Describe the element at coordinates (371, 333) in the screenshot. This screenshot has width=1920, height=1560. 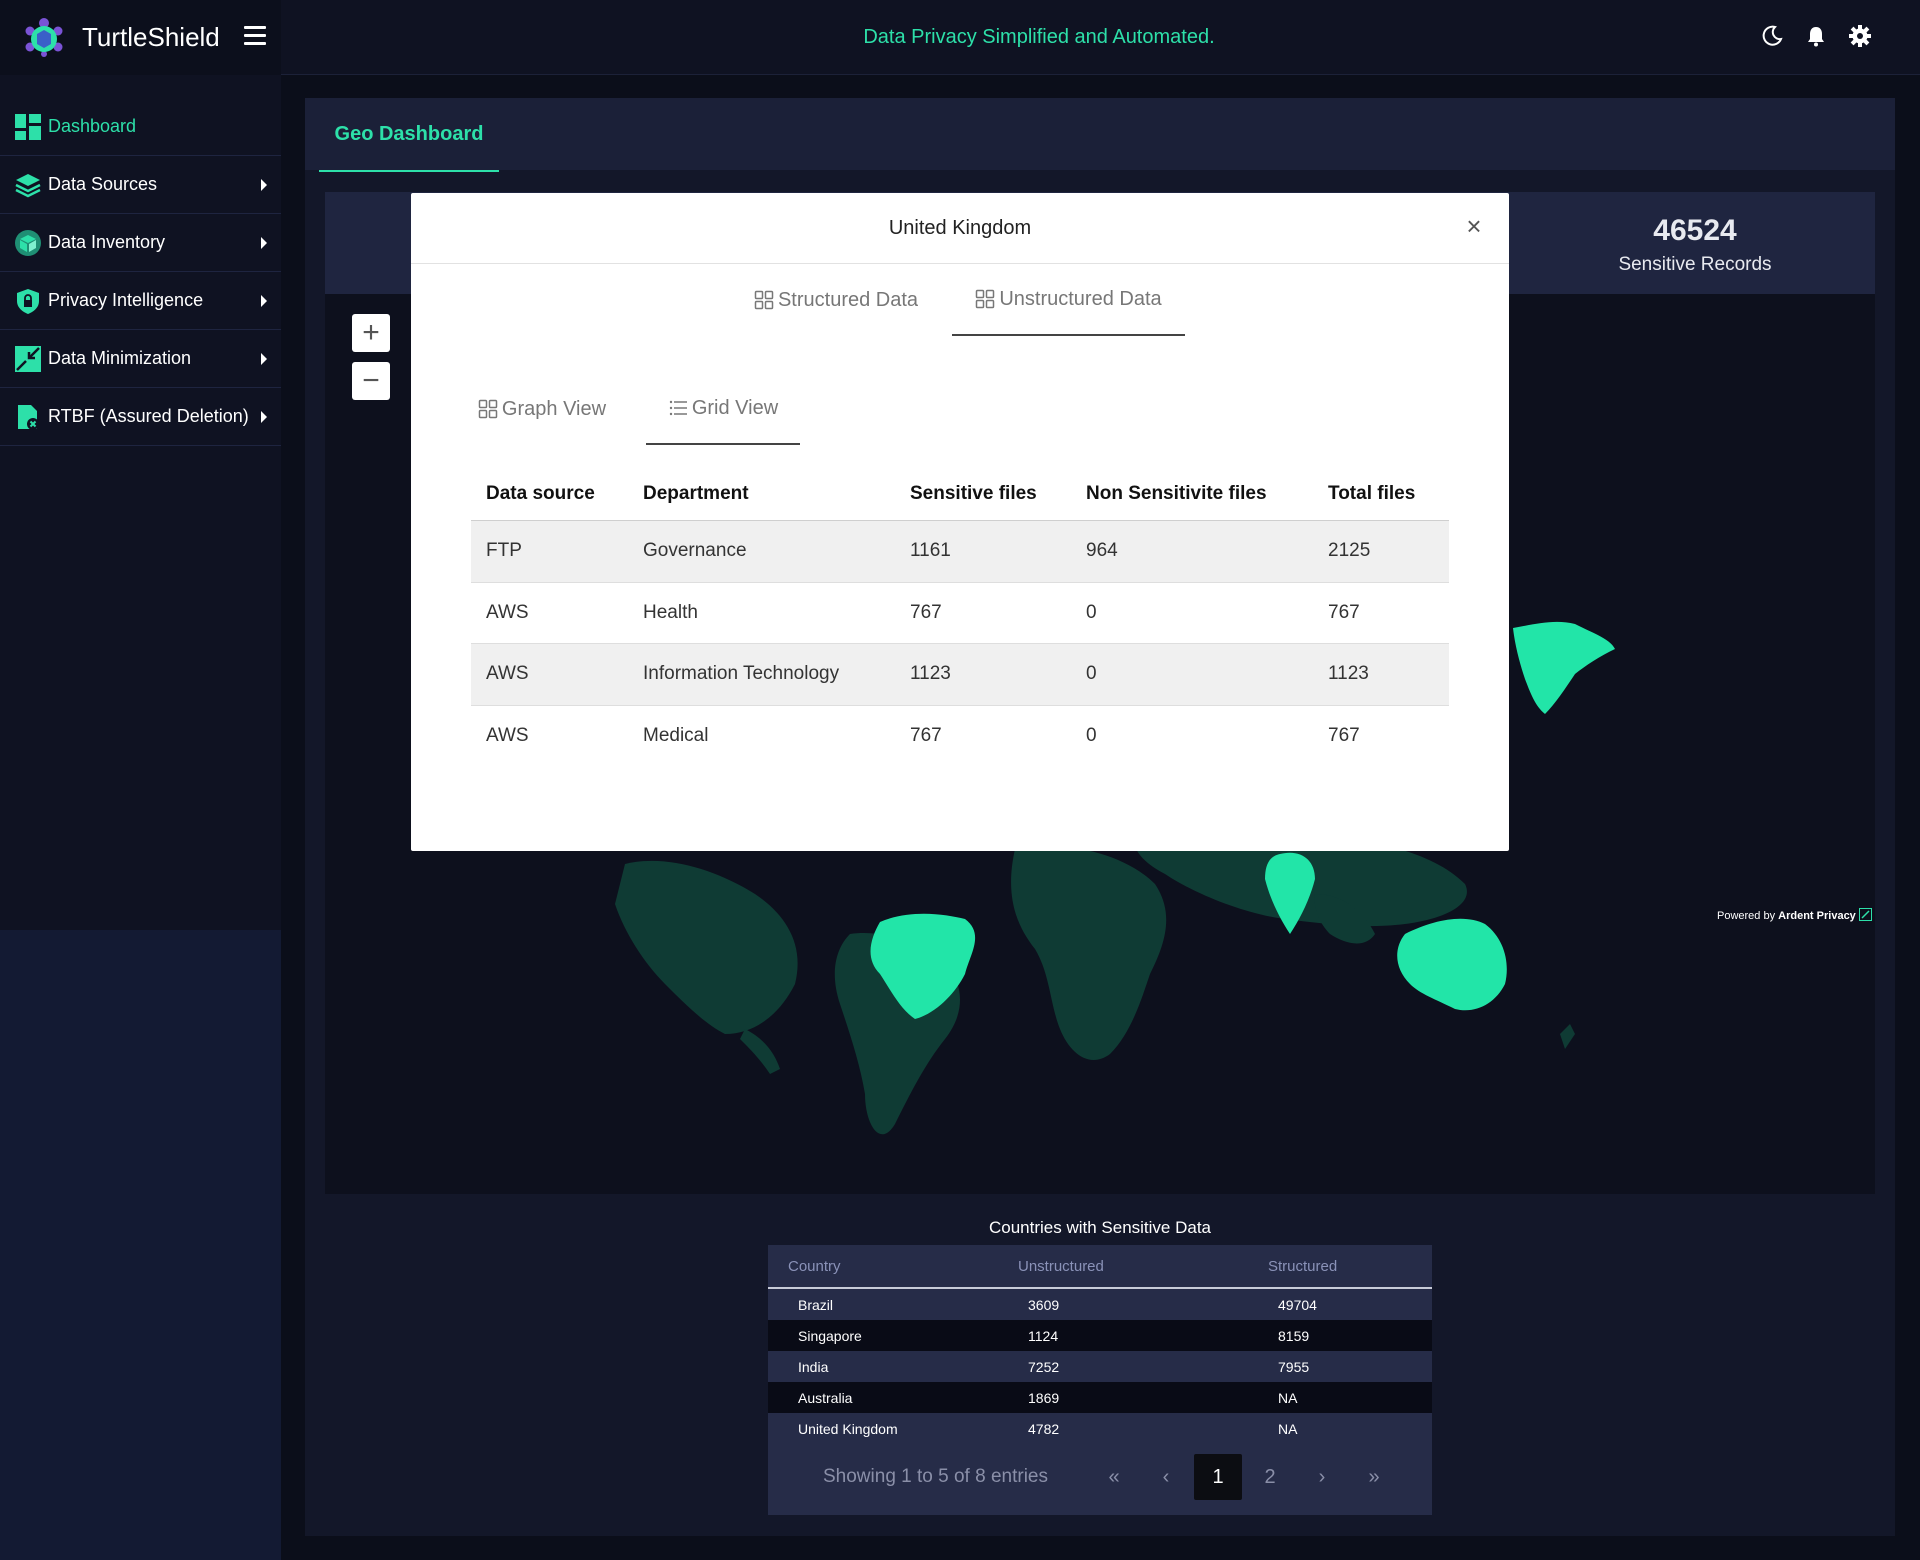
I see `zoom-in-button: +` at that location.